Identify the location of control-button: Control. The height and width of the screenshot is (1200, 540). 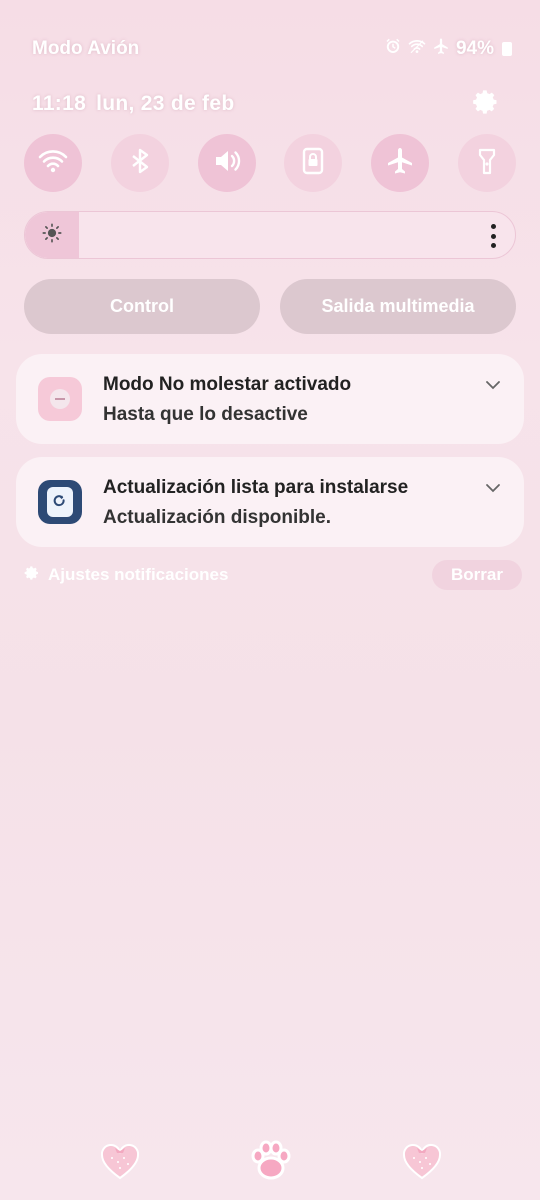
(142, 306).